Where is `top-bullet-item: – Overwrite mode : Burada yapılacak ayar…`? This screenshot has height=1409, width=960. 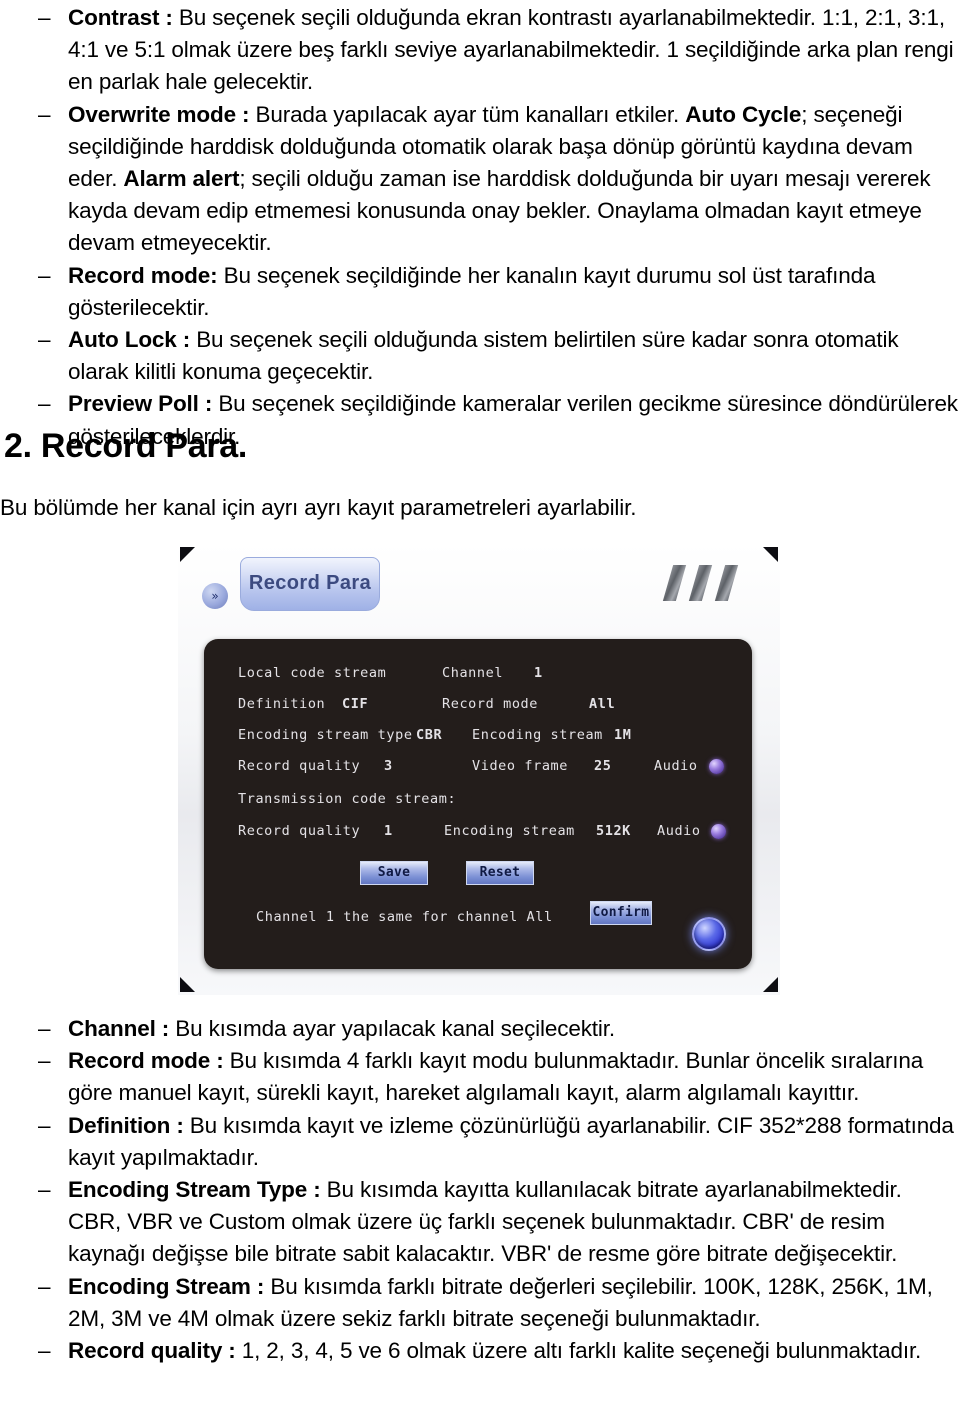 top-bullet-item: – Overwrite mode : Burada yapılacak ayar… is located at coordinates (480, 179).